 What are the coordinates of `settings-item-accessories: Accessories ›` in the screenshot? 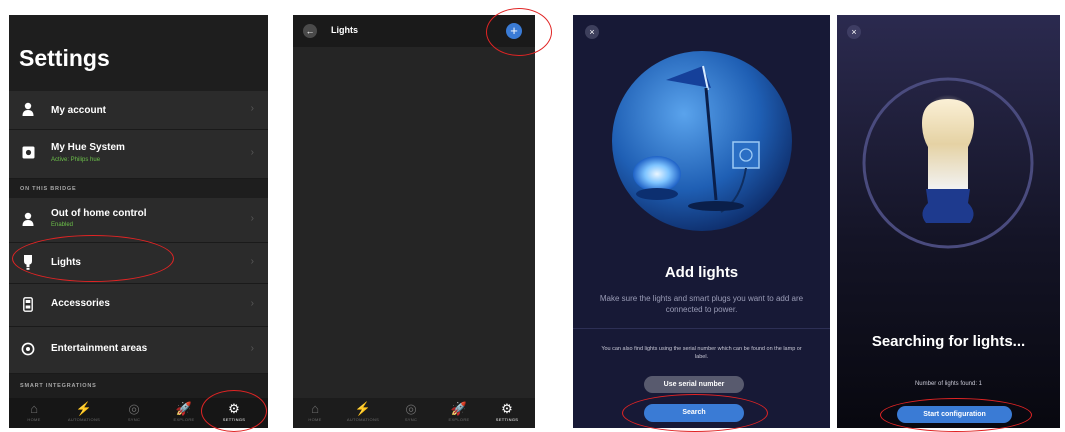 It's located at (138, 305).